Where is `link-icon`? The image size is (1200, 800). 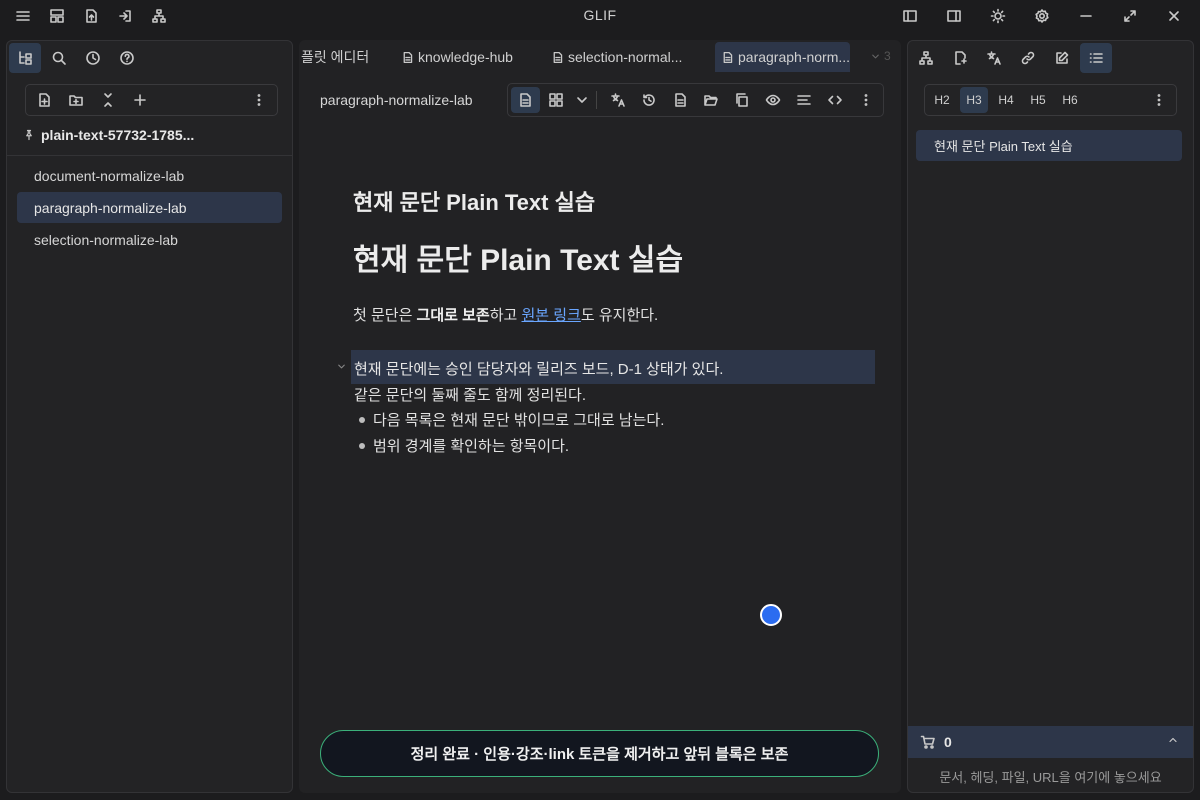 link-icon is located at coordinates (1028, 58).